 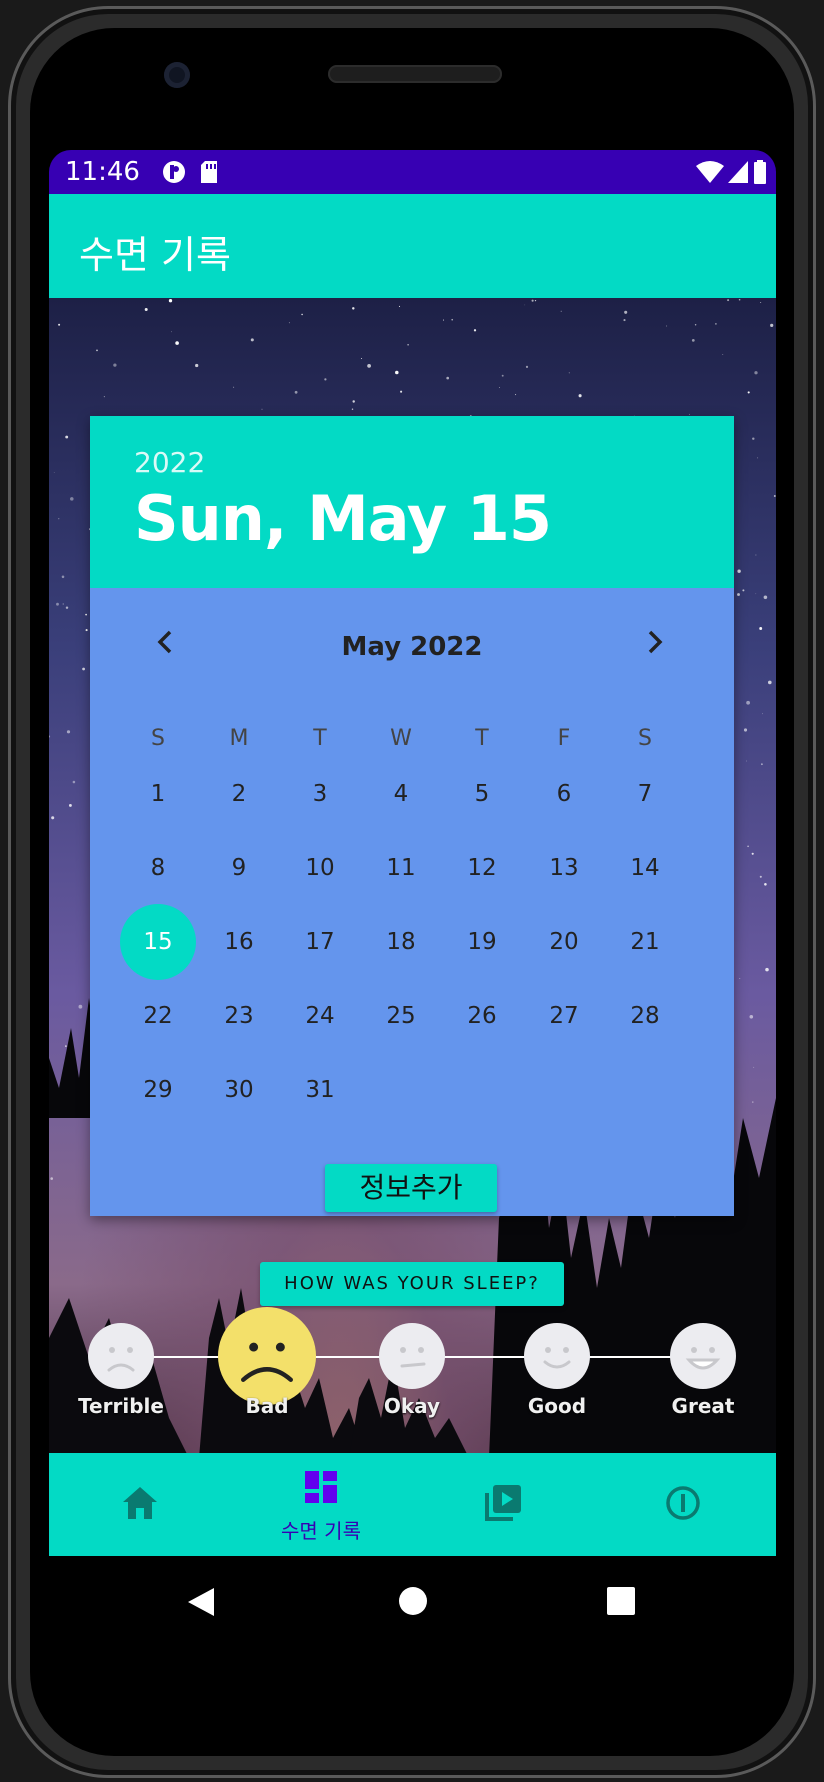 I want to click on weekday-label: F, so click(x=564, y=738).